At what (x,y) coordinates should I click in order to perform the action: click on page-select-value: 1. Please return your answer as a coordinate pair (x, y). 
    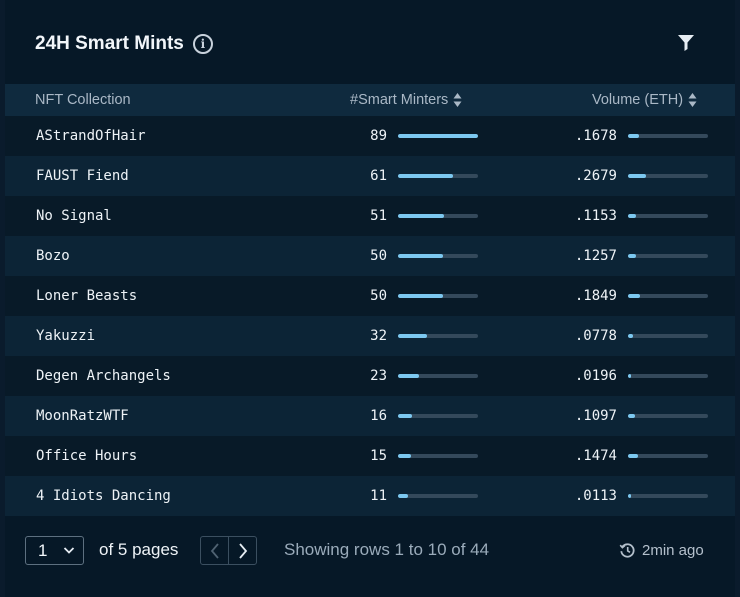
    Looking at the image, I should click on (43, 550).